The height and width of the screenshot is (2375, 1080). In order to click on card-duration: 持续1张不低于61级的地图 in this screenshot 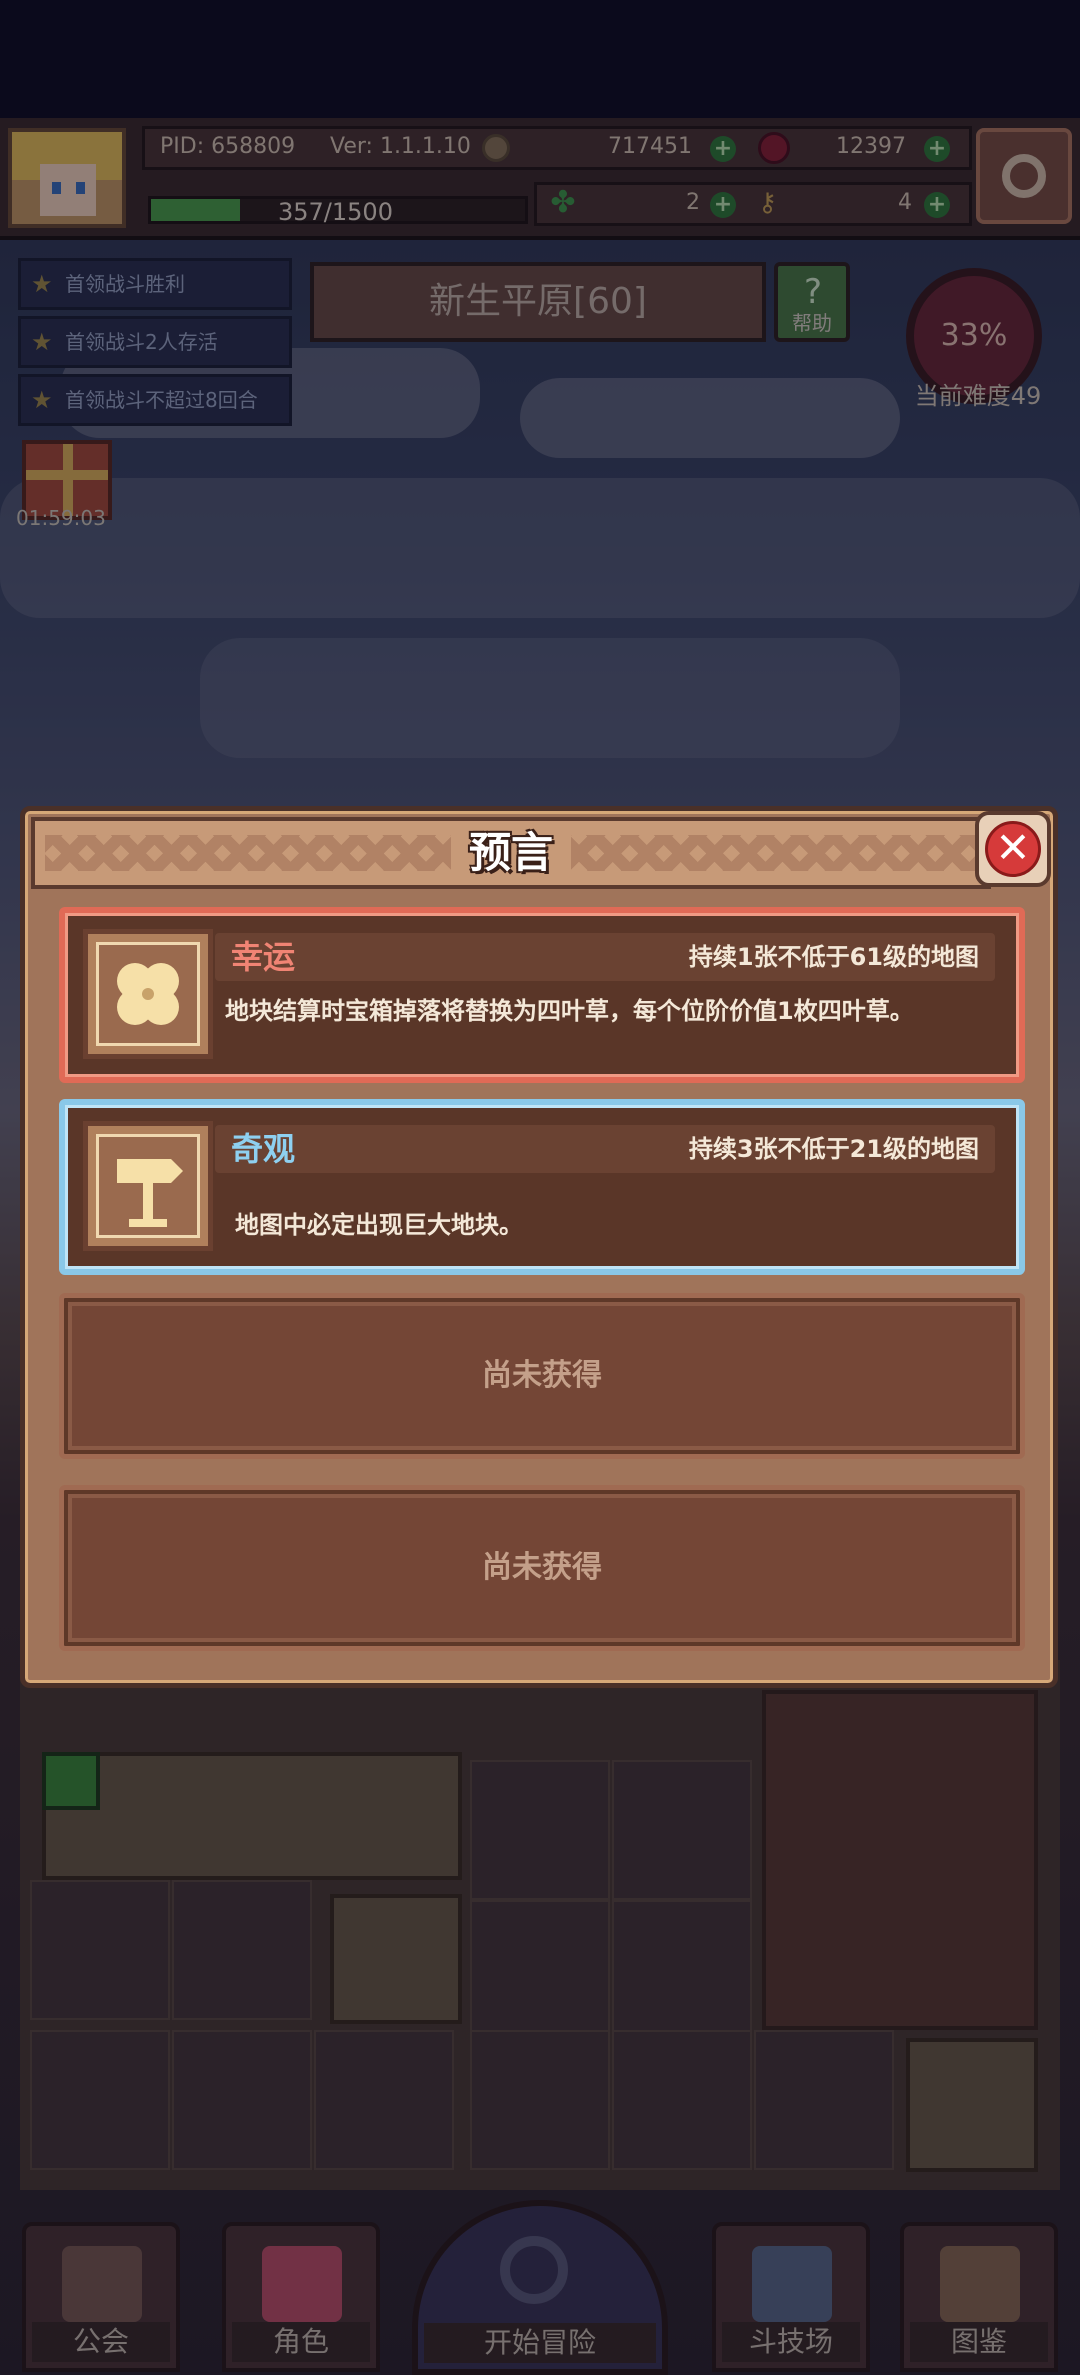, I will do `click(833, 957)`.